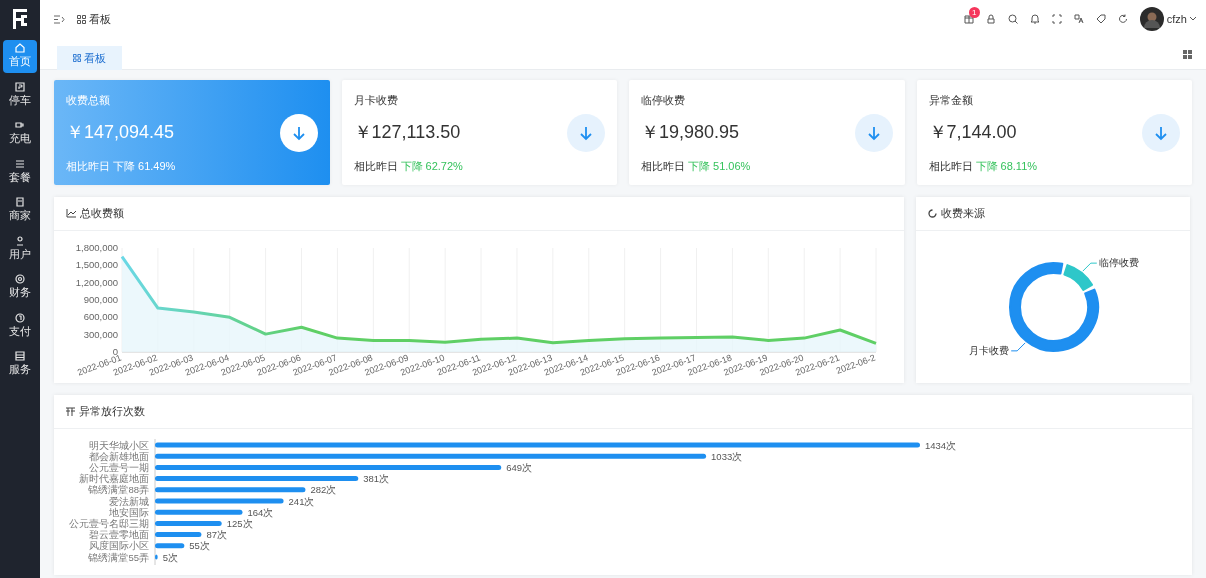  What do you see at coordinates (318, 490) in the screenshot?
I see `value-label: 282` at bounding box center [318, 490].